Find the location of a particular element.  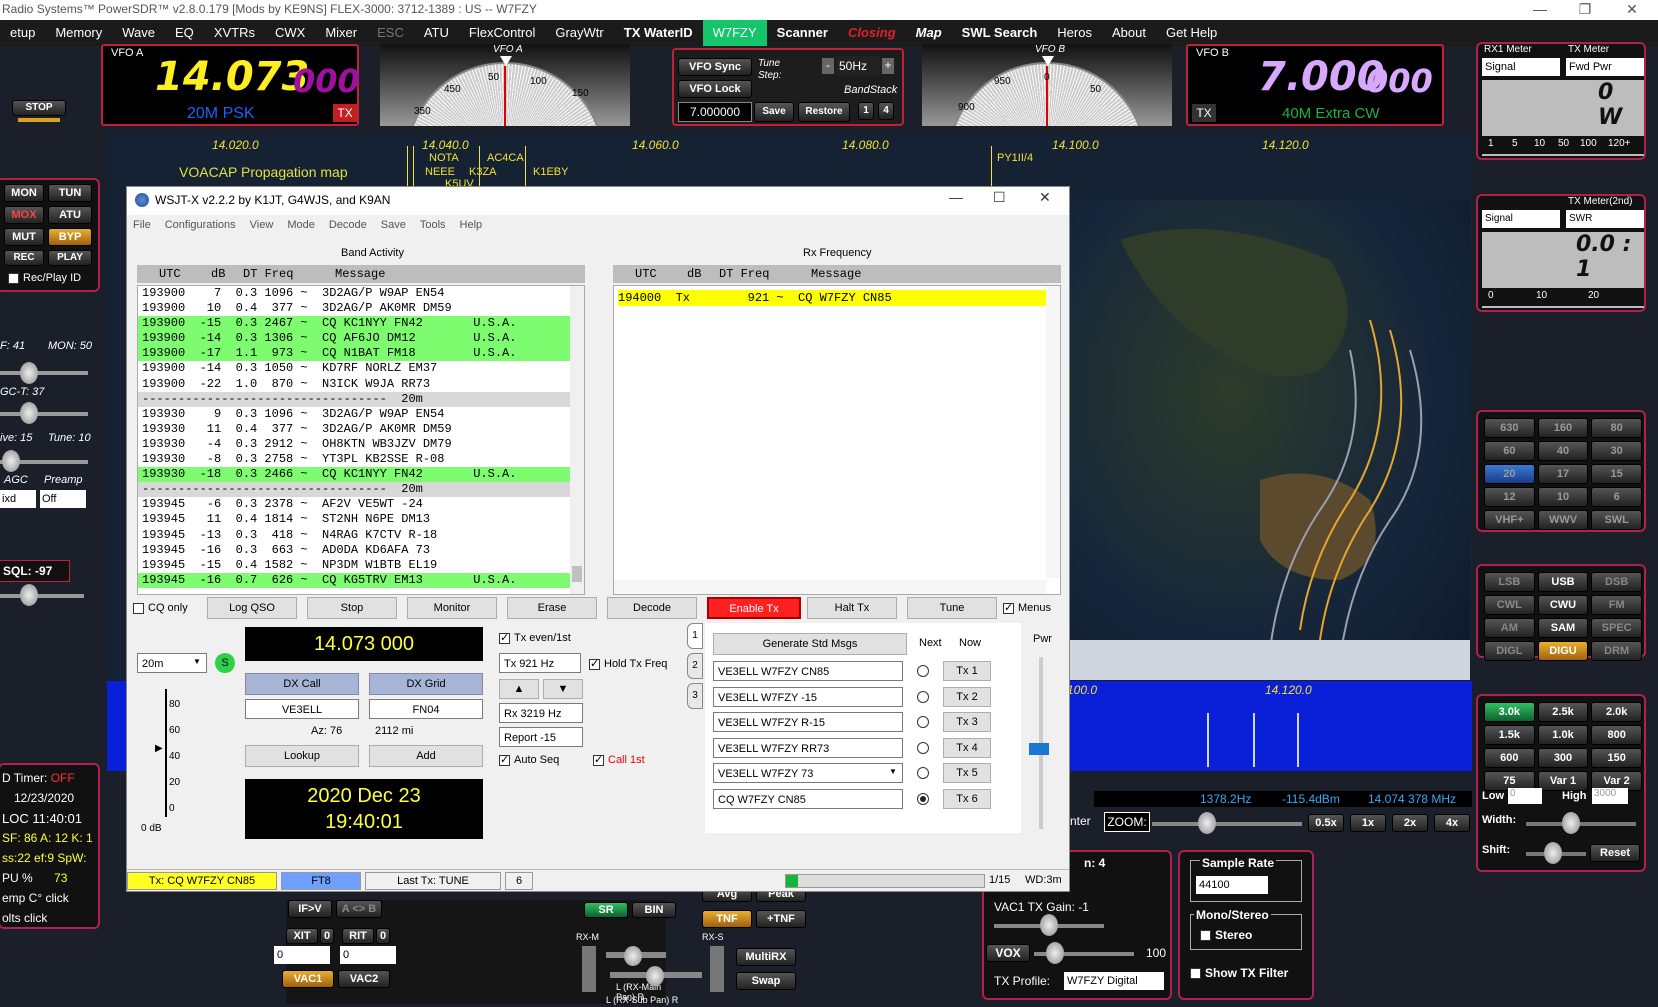

menu-item-8: ATU is located at coordinates (436, 33).